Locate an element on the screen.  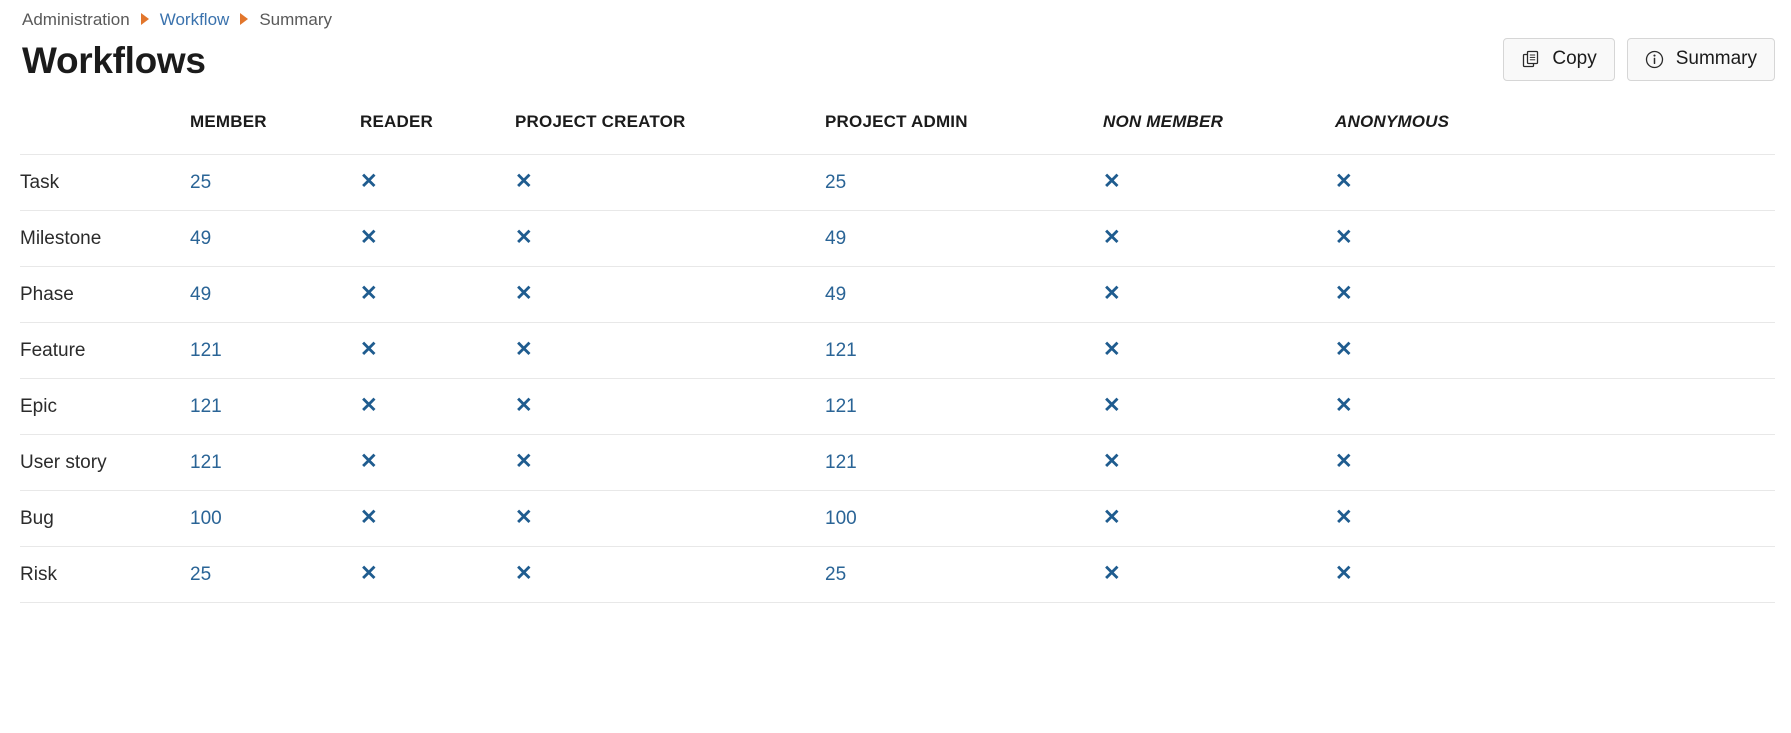
table-row: Bug 100 ✕ ✕ 100 ✕ ✕ is located at coordinates (897, 518).